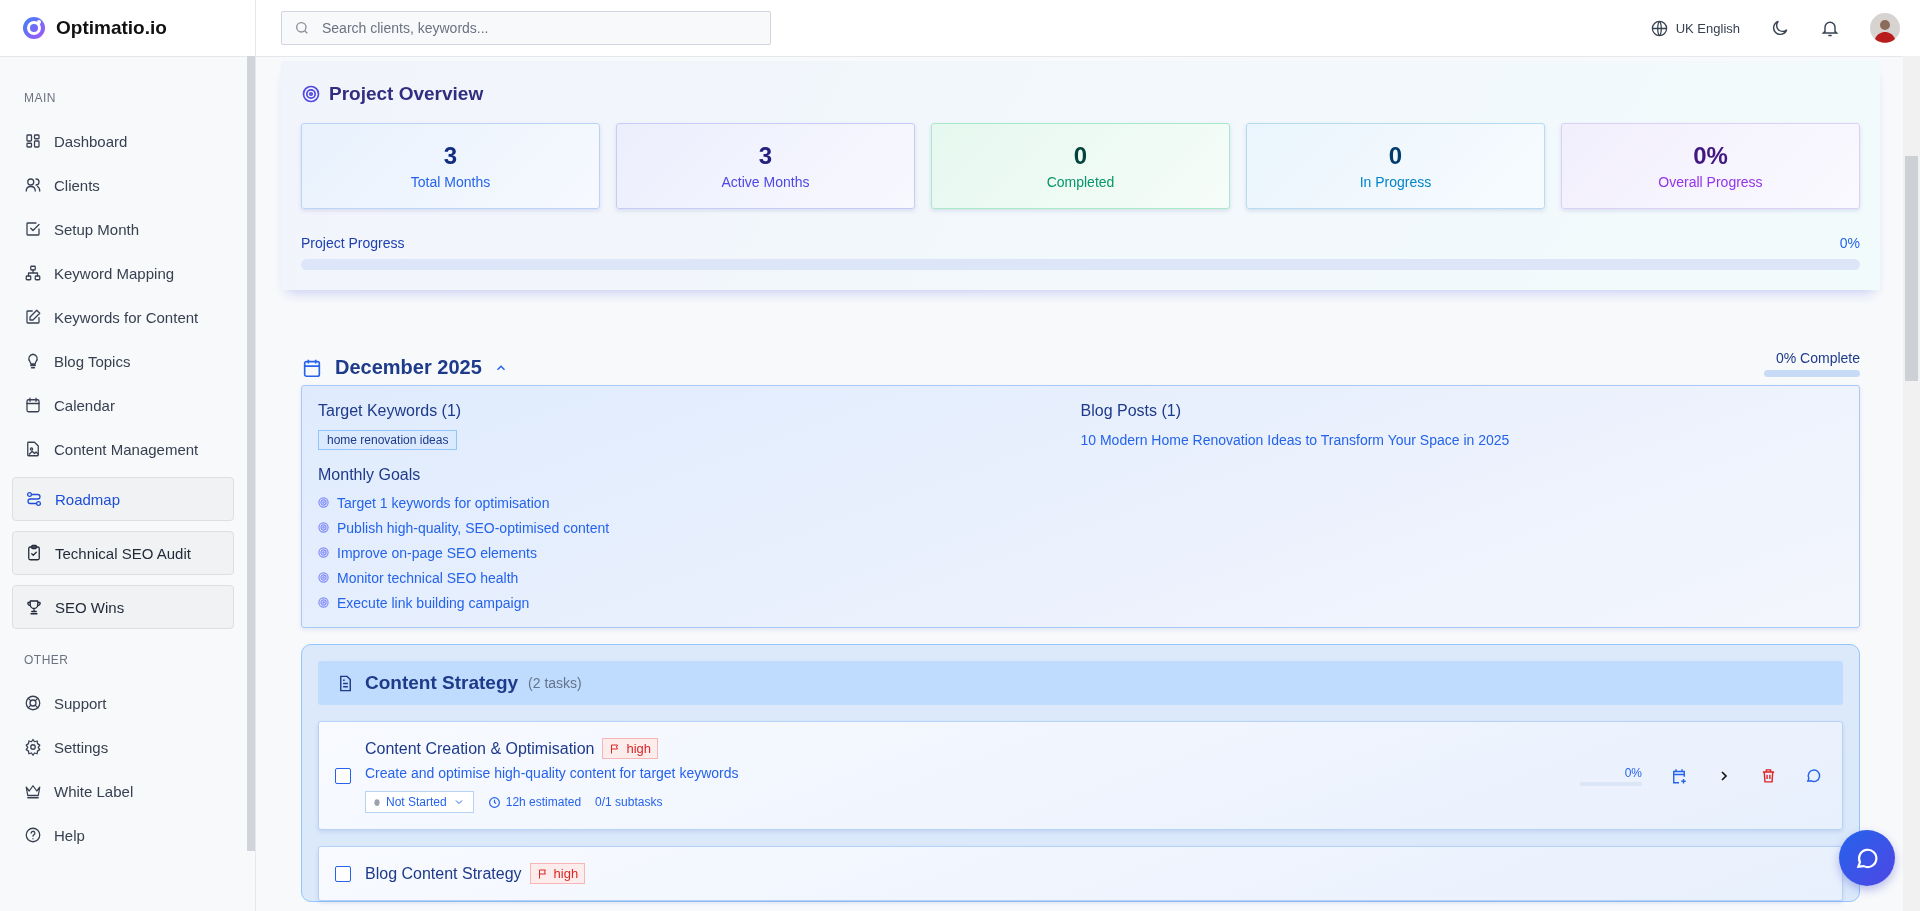  What do you see at coordinates (428, 577) in the screenshot?
I see `goal-text: Monitor technical SEO health` at bounding box center [428, 577].